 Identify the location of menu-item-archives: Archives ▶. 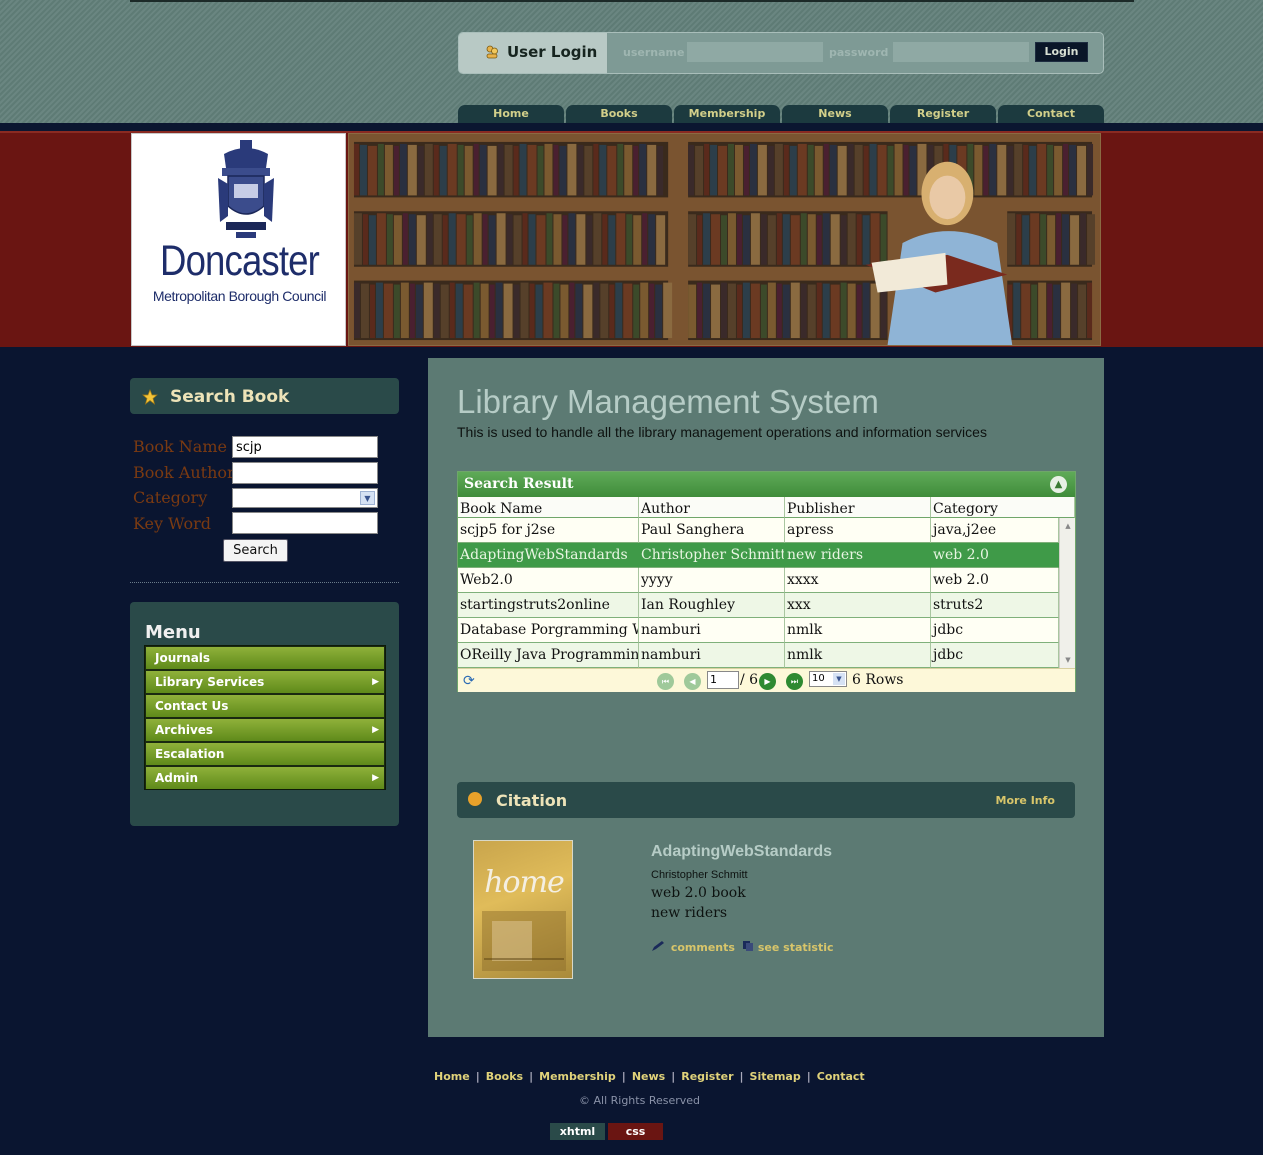
(265, 730).